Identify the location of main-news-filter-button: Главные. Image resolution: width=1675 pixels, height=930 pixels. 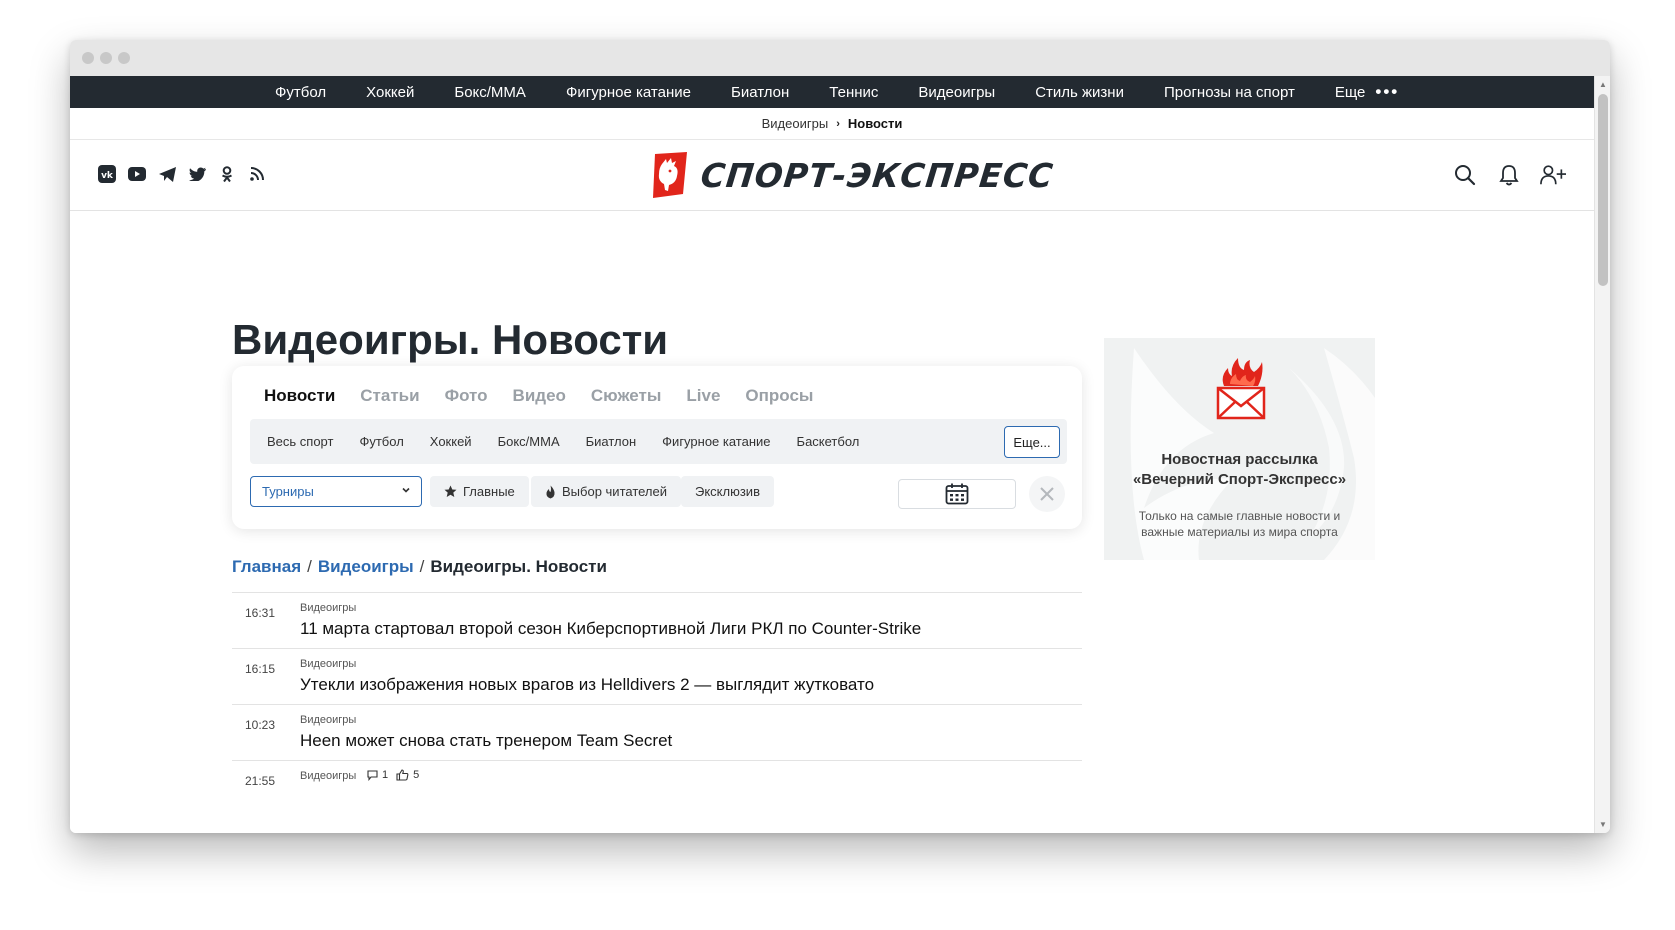
(479, 491).